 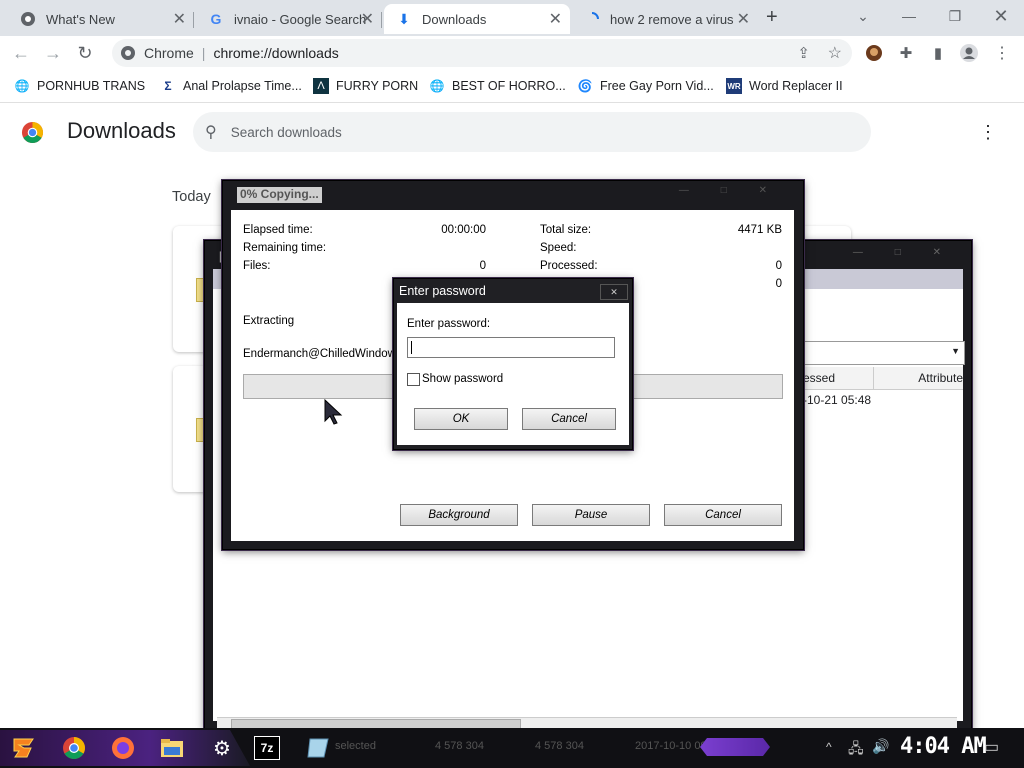 What do you see at coordinates (1001, 16) in the screenshot?
I see `close-window-icon: ✕` at bounding box center [1001, 16].